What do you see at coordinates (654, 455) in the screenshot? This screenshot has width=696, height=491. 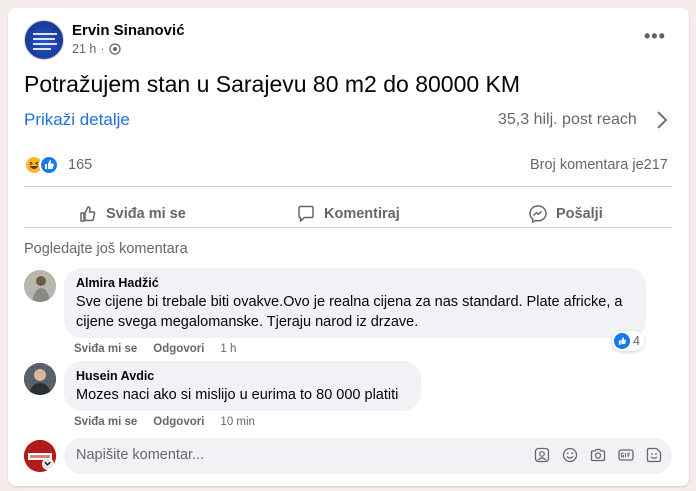 I see `sticker-icon` at bounding box center [654, 455].